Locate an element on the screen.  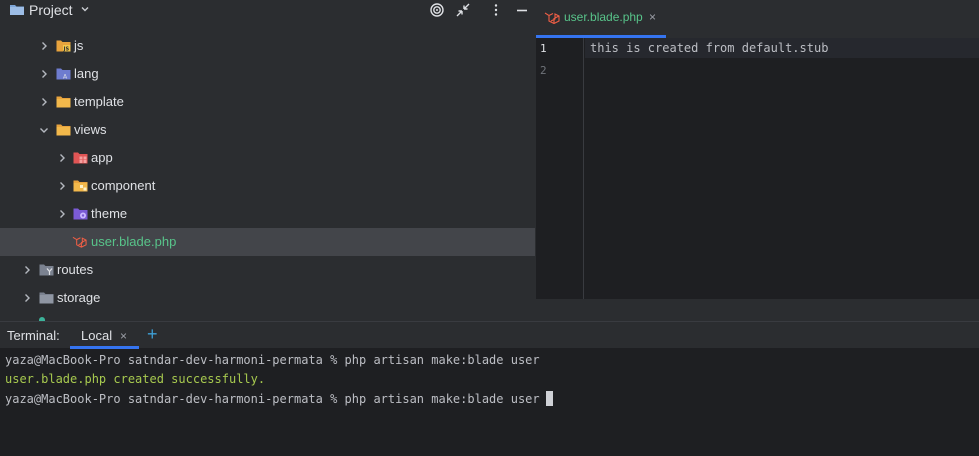
app-folder-icon is located at coordinates (80, 158).